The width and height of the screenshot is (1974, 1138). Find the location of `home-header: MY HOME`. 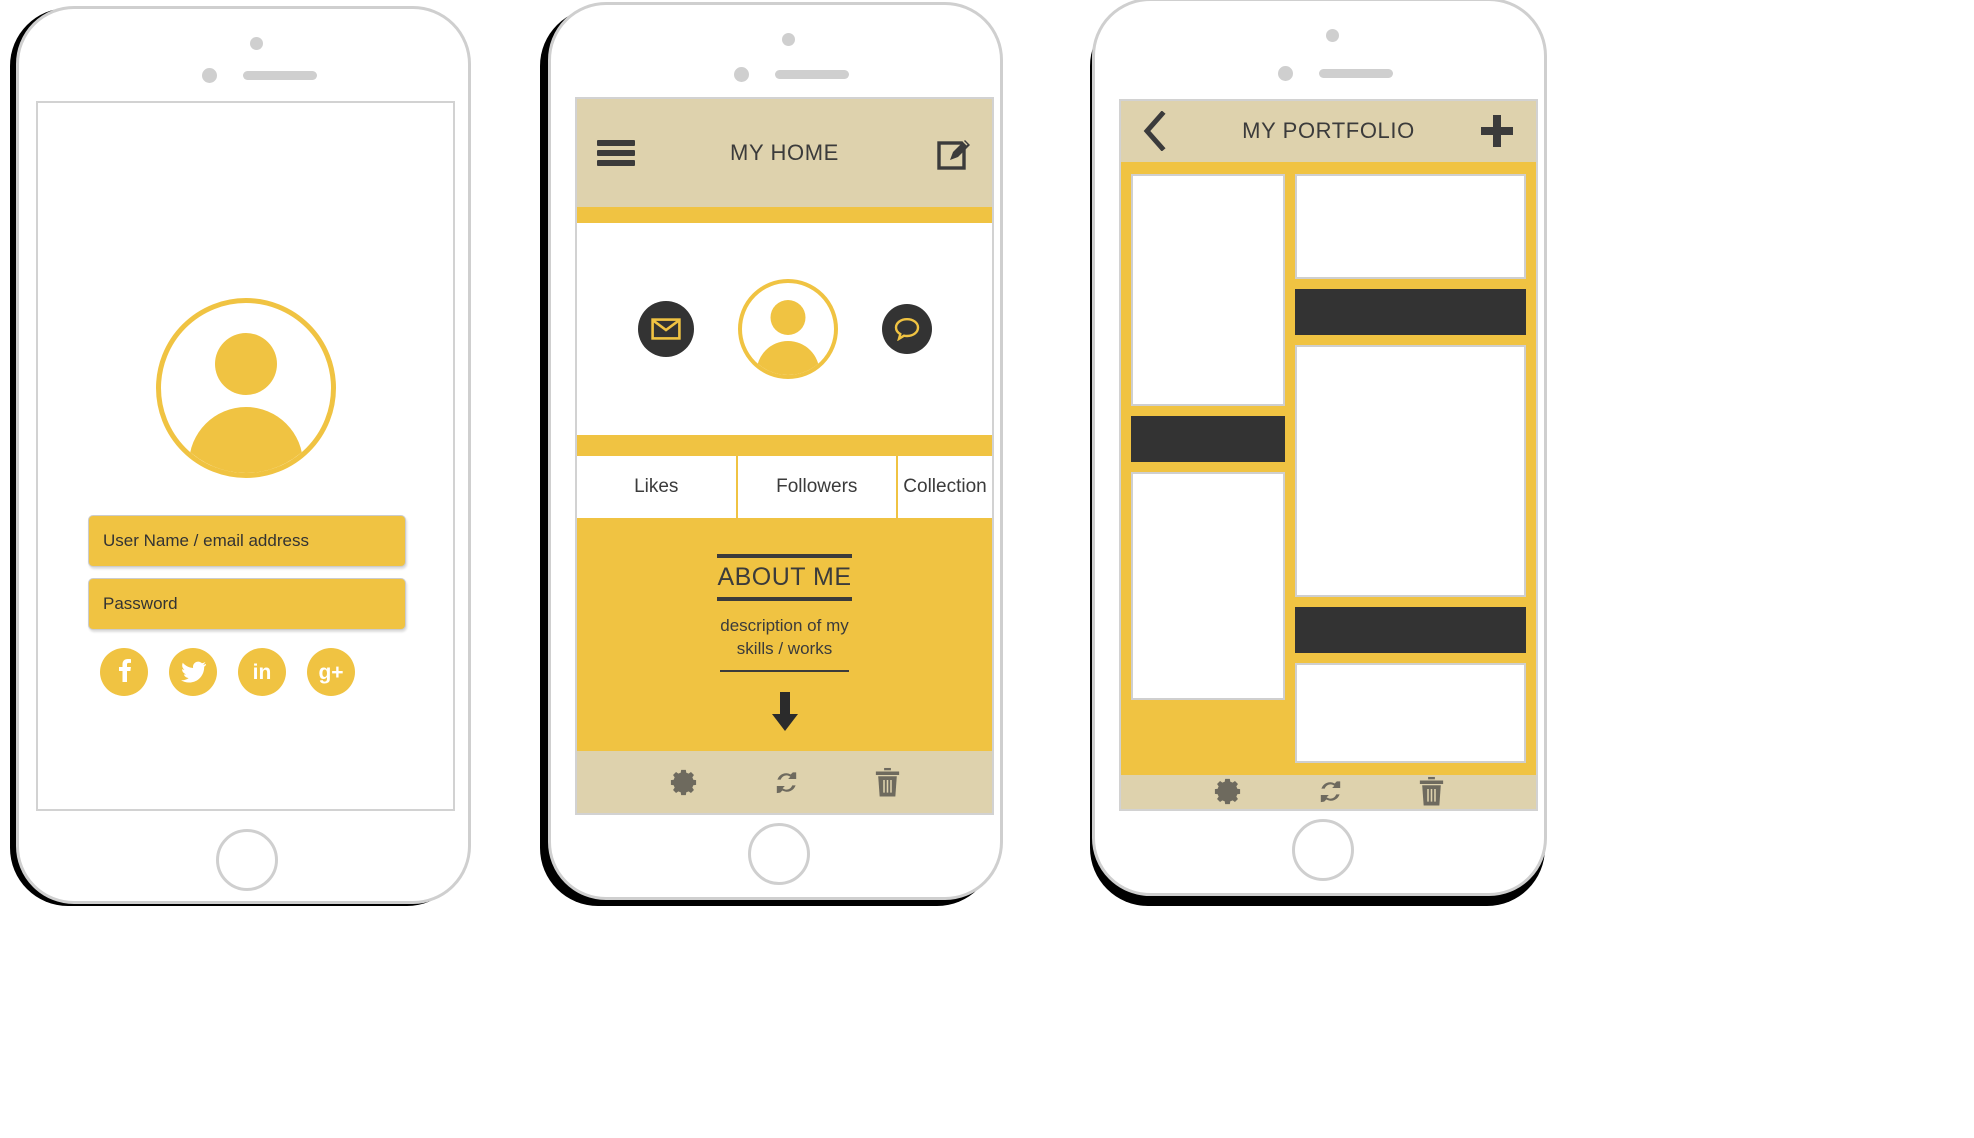

home-header: MY HOME is located at coordinates (784, 153).